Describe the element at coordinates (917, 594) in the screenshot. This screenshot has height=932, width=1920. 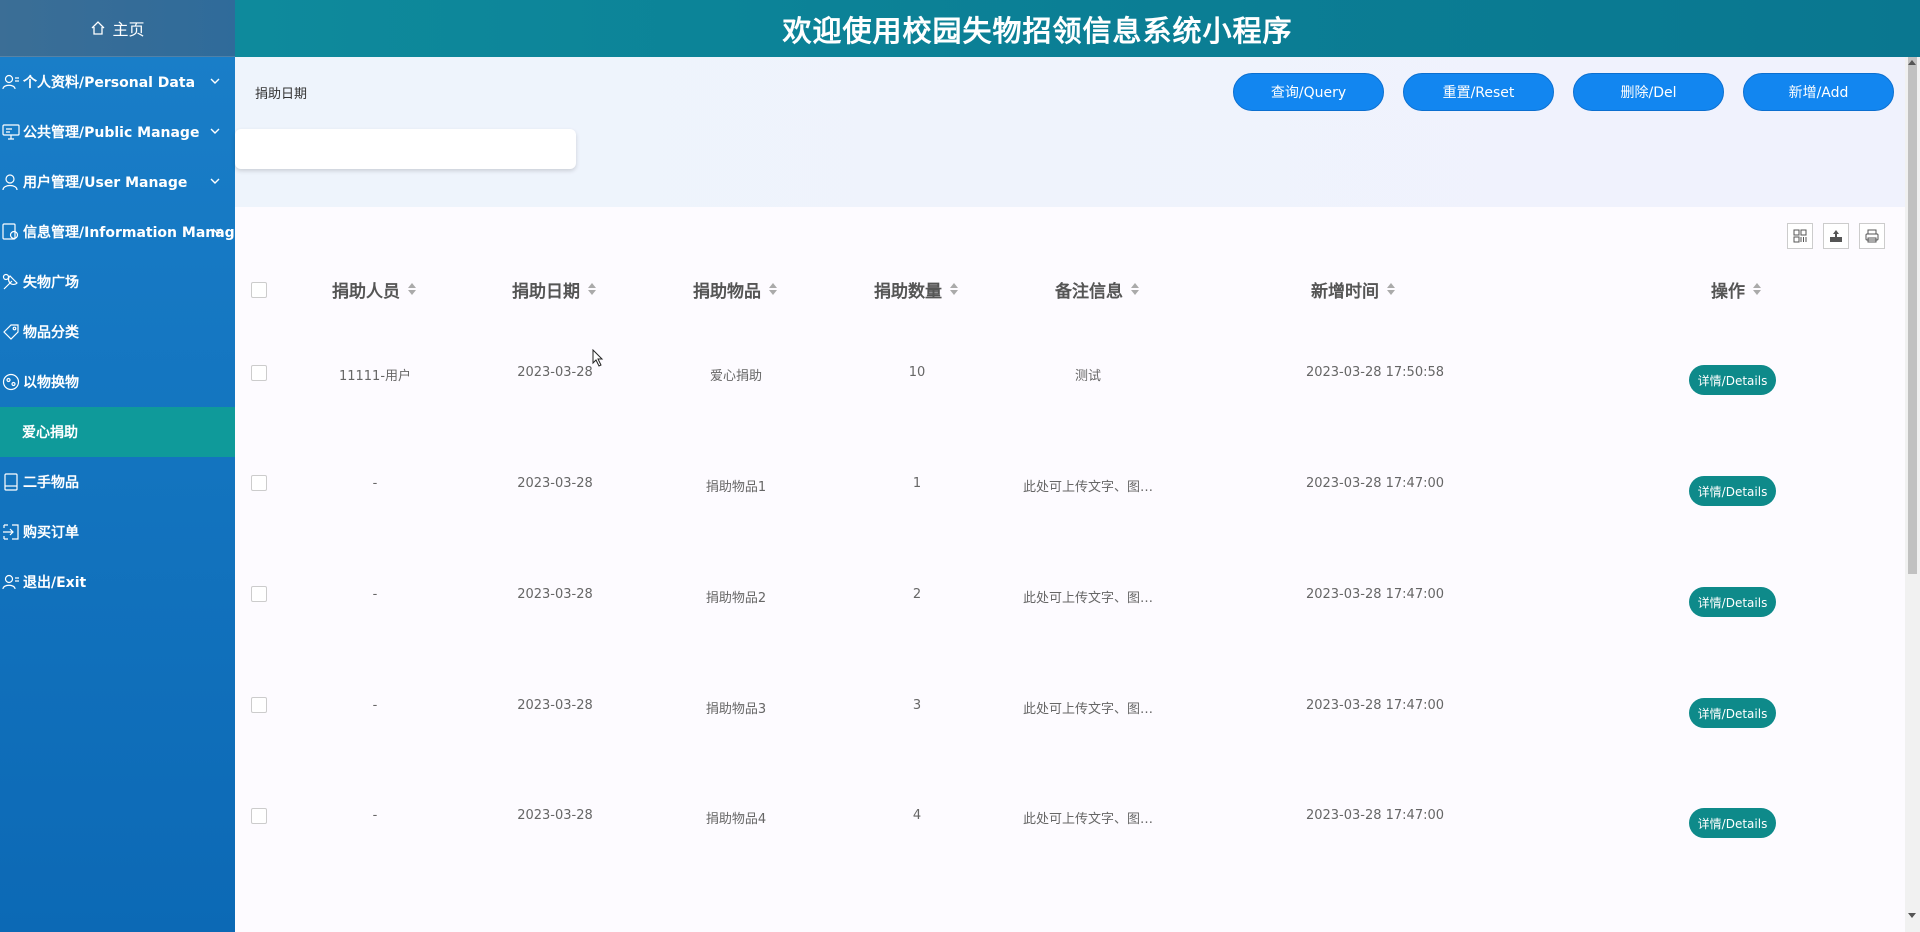
I see `cell-quantity: 2` at that location.